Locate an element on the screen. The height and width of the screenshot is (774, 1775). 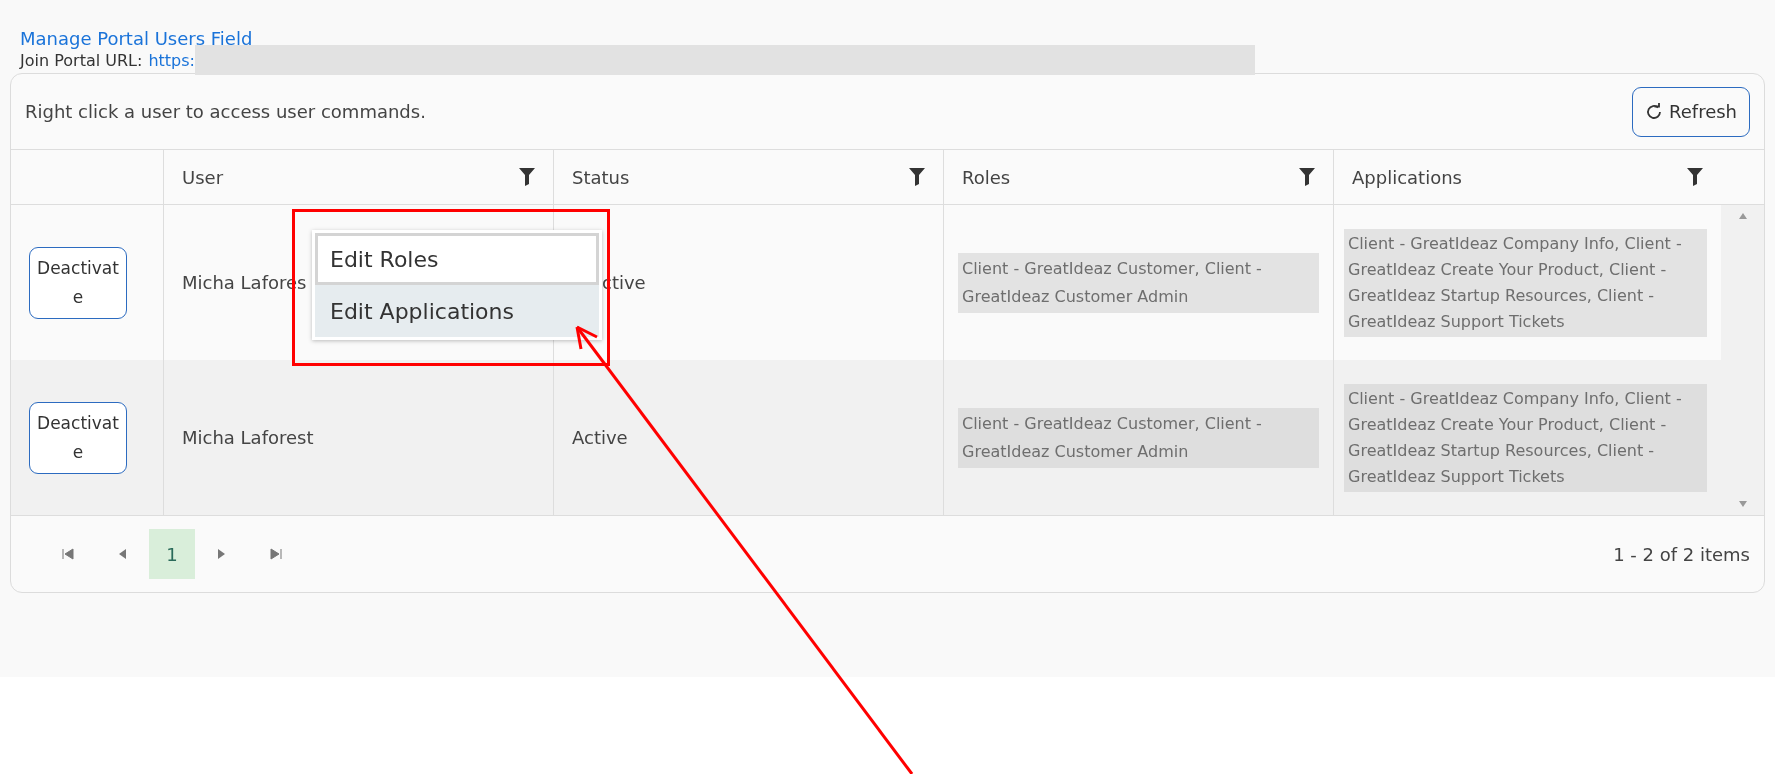
scrollbar is located at coordinates (1742, 360).